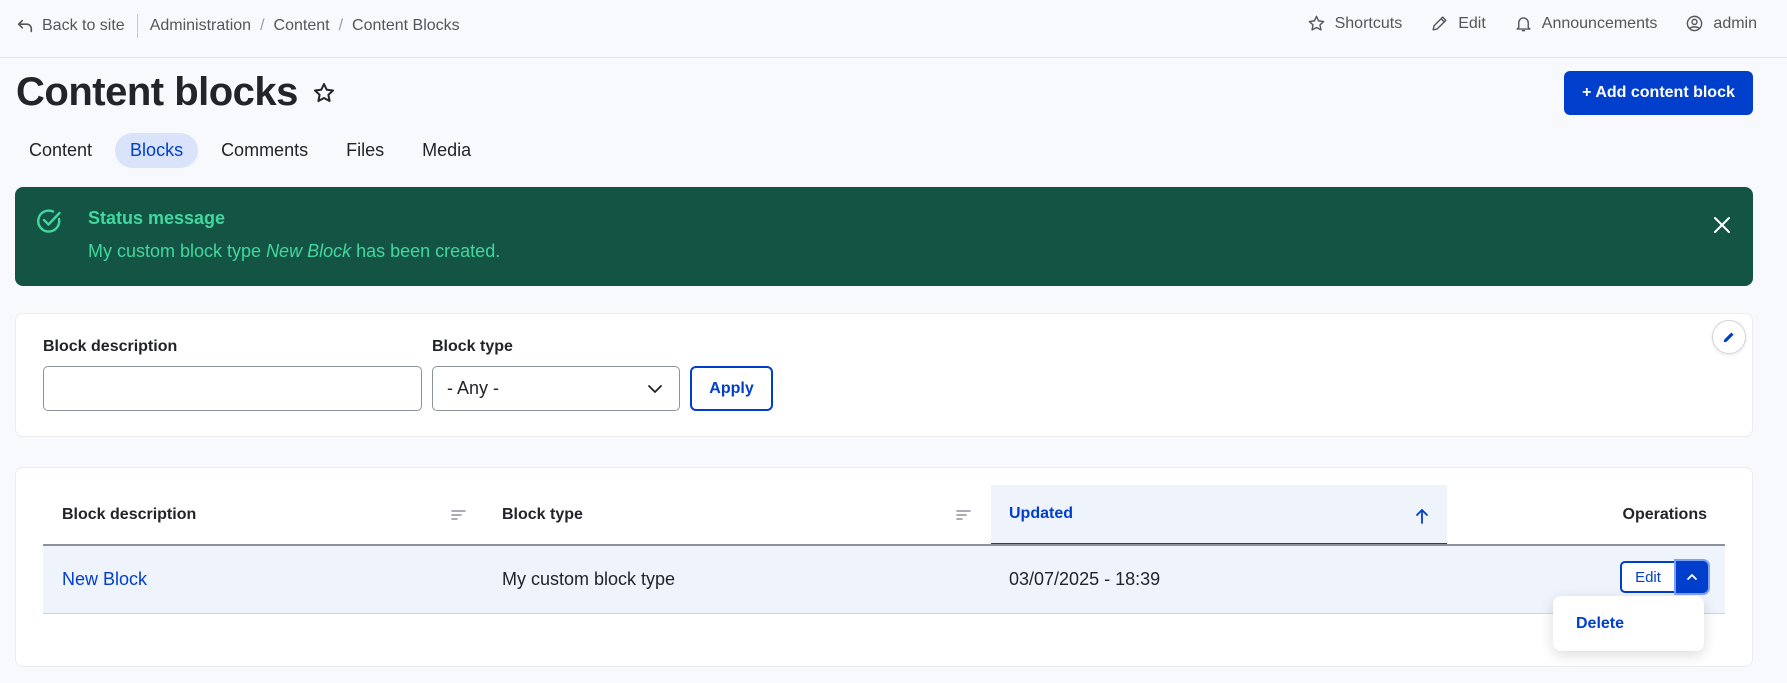 This screenshot has width=1787, height=683. Describe the element at coordinates (309, 251) in the screenshot. I see `status-text-emphasis: New Block` at that location.